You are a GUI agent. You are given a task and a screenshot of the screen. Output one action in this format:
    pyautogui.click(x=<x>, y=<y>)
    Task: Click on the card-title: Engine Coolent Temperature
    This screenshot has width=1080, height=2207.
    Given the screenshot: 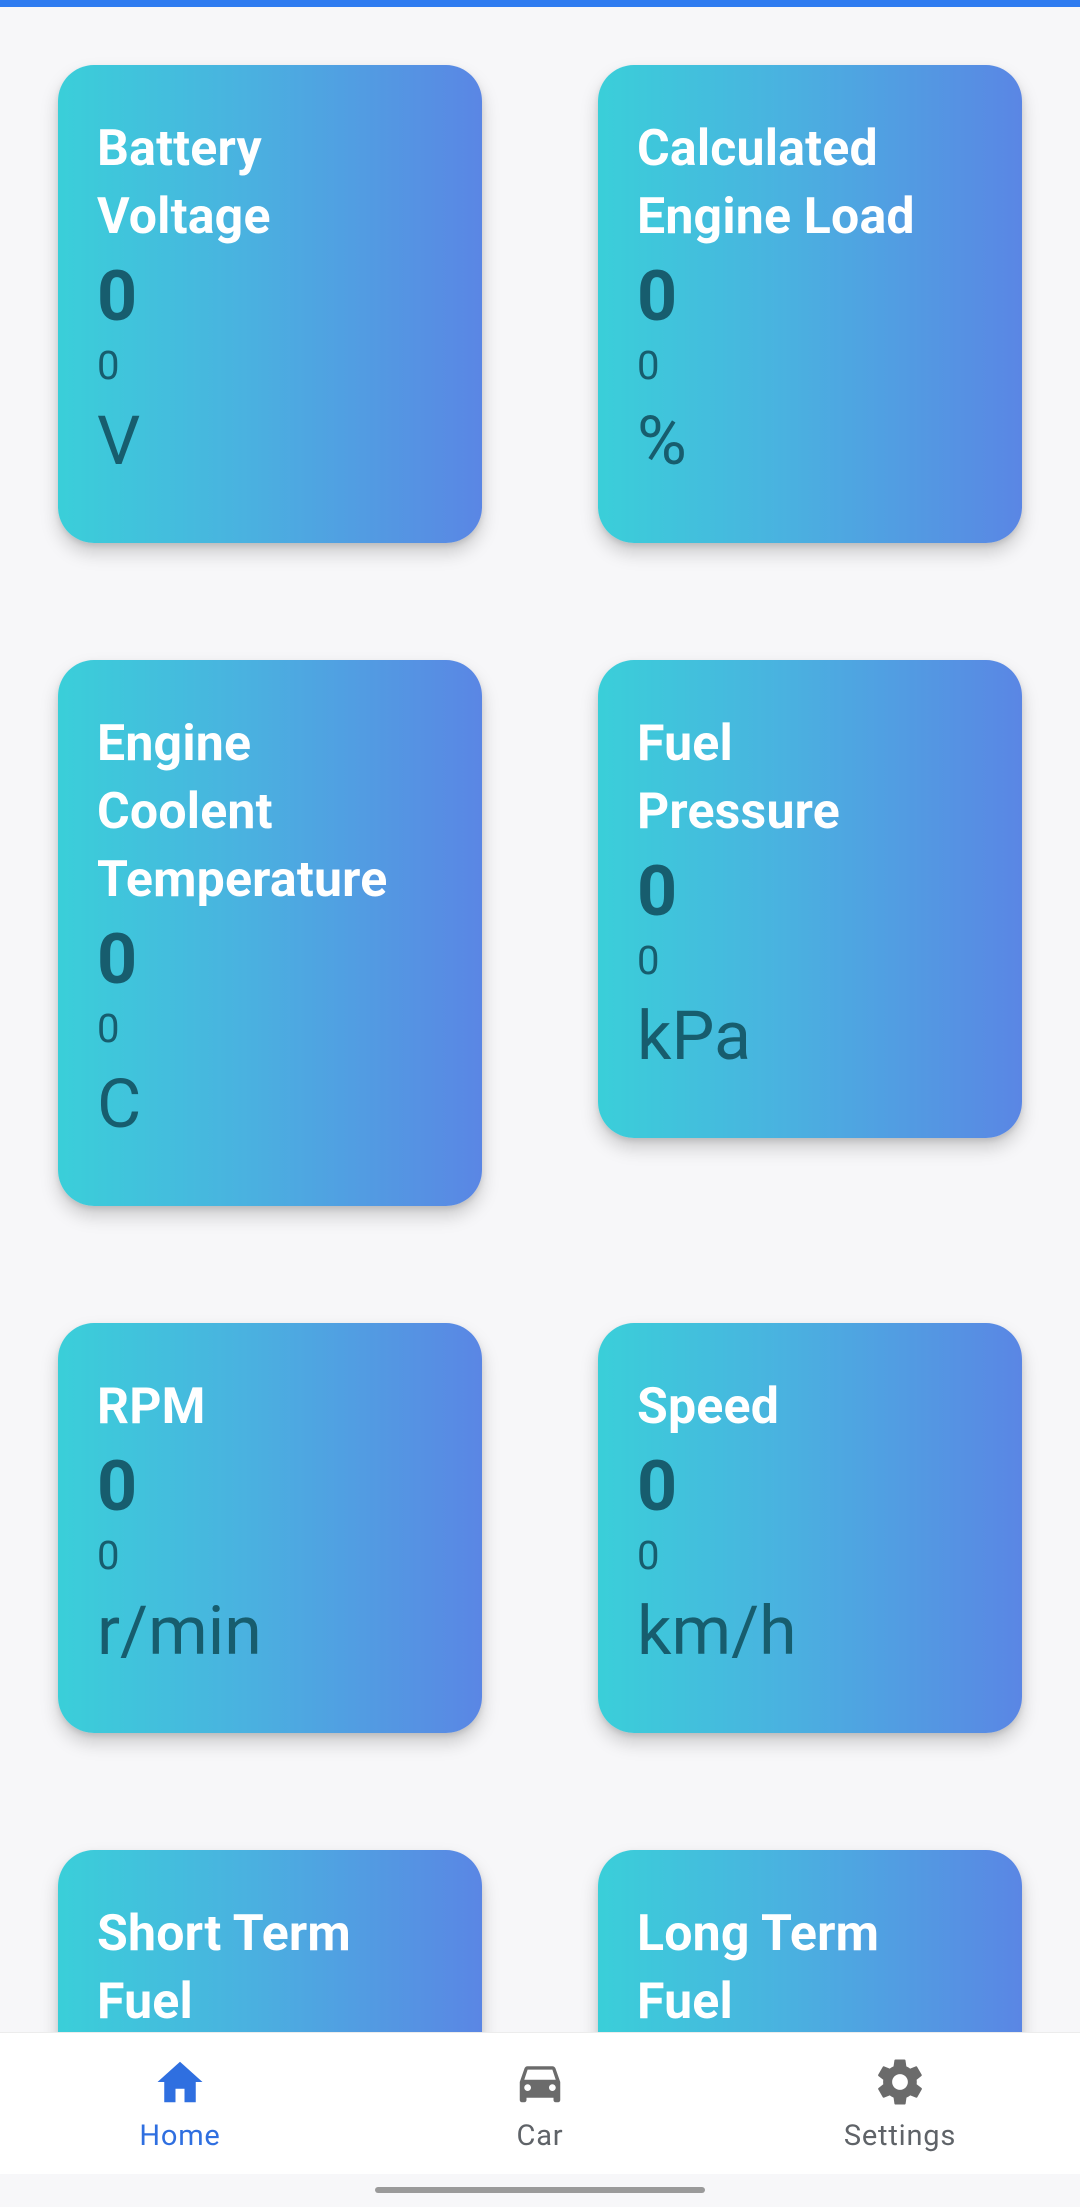 What is the action you would take?
    pyautogui.click(x=242, y=812)
    